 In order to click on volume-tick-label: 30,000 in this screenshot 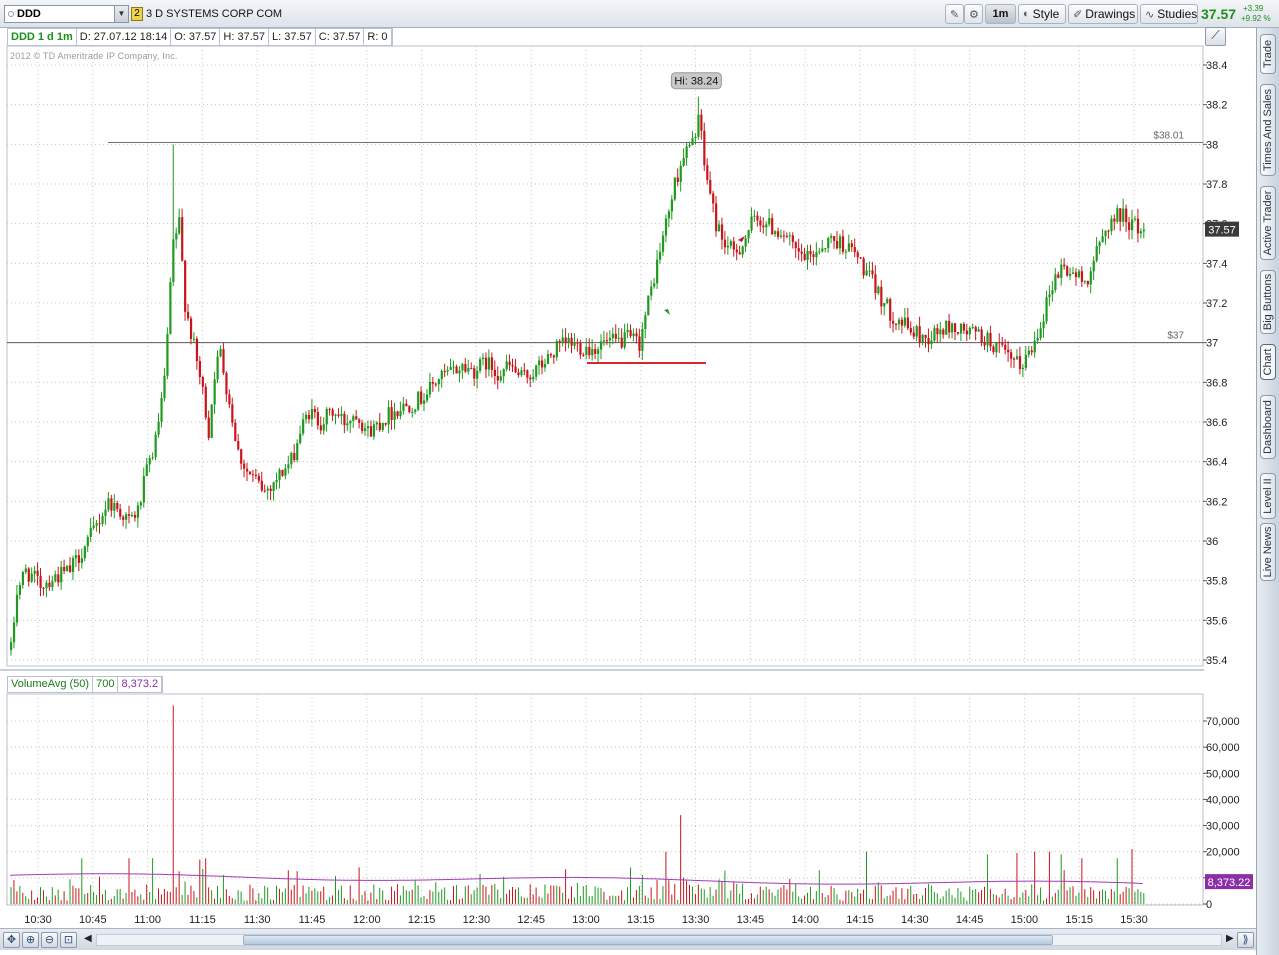, I will do `click(1223, 827)`.